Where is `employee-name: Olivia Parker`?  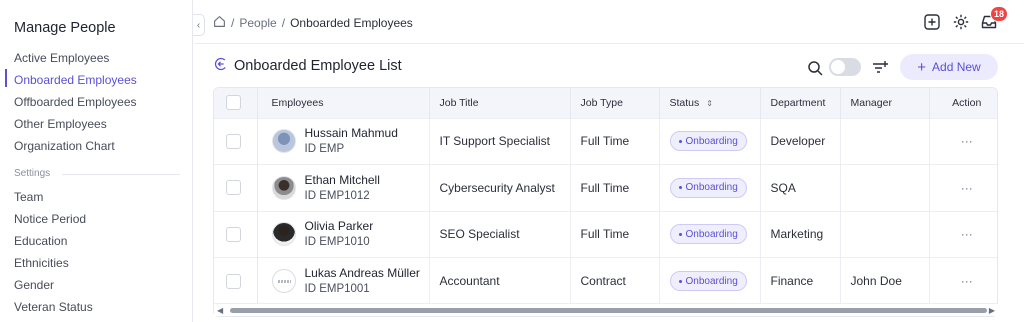
employee-name: Olivia Parker is located at coordinates (339, 226).